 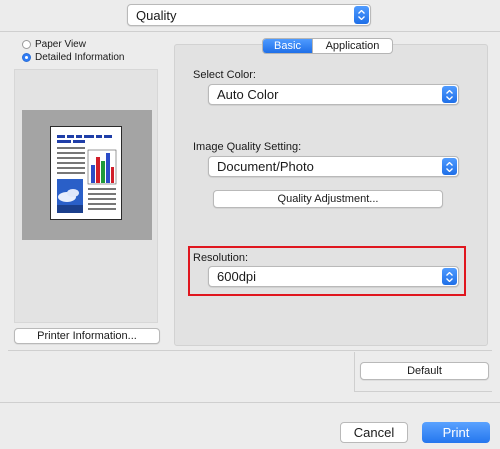 I want to click on tab-basic-label: Basic, so click(x=287, y=46).